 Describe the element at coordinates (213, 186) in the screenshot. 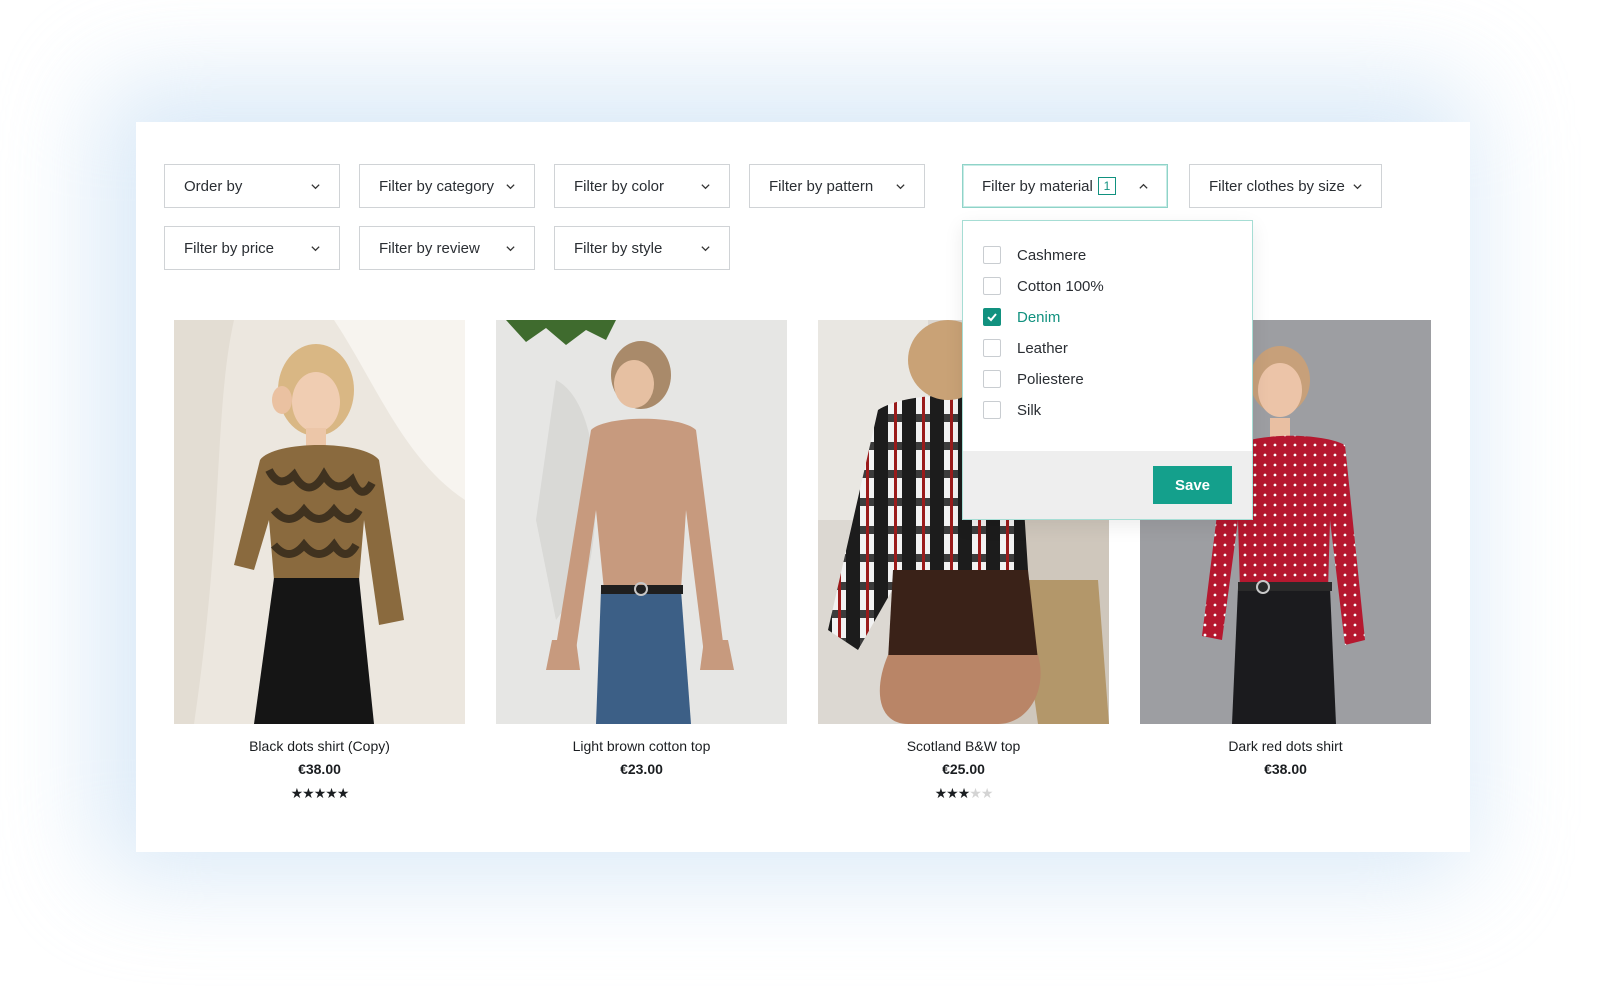

I see `order-by-label: Order by` at that location.